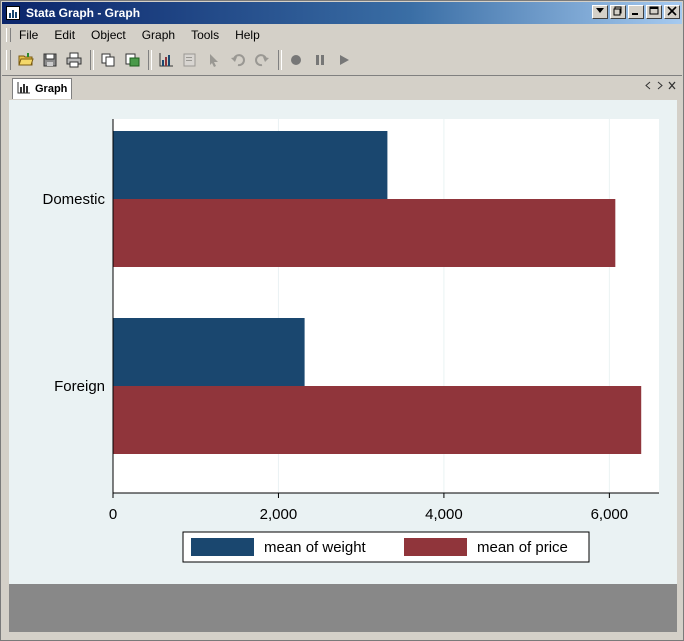  I want to click on graph-tab-icon, so click(24, 89).